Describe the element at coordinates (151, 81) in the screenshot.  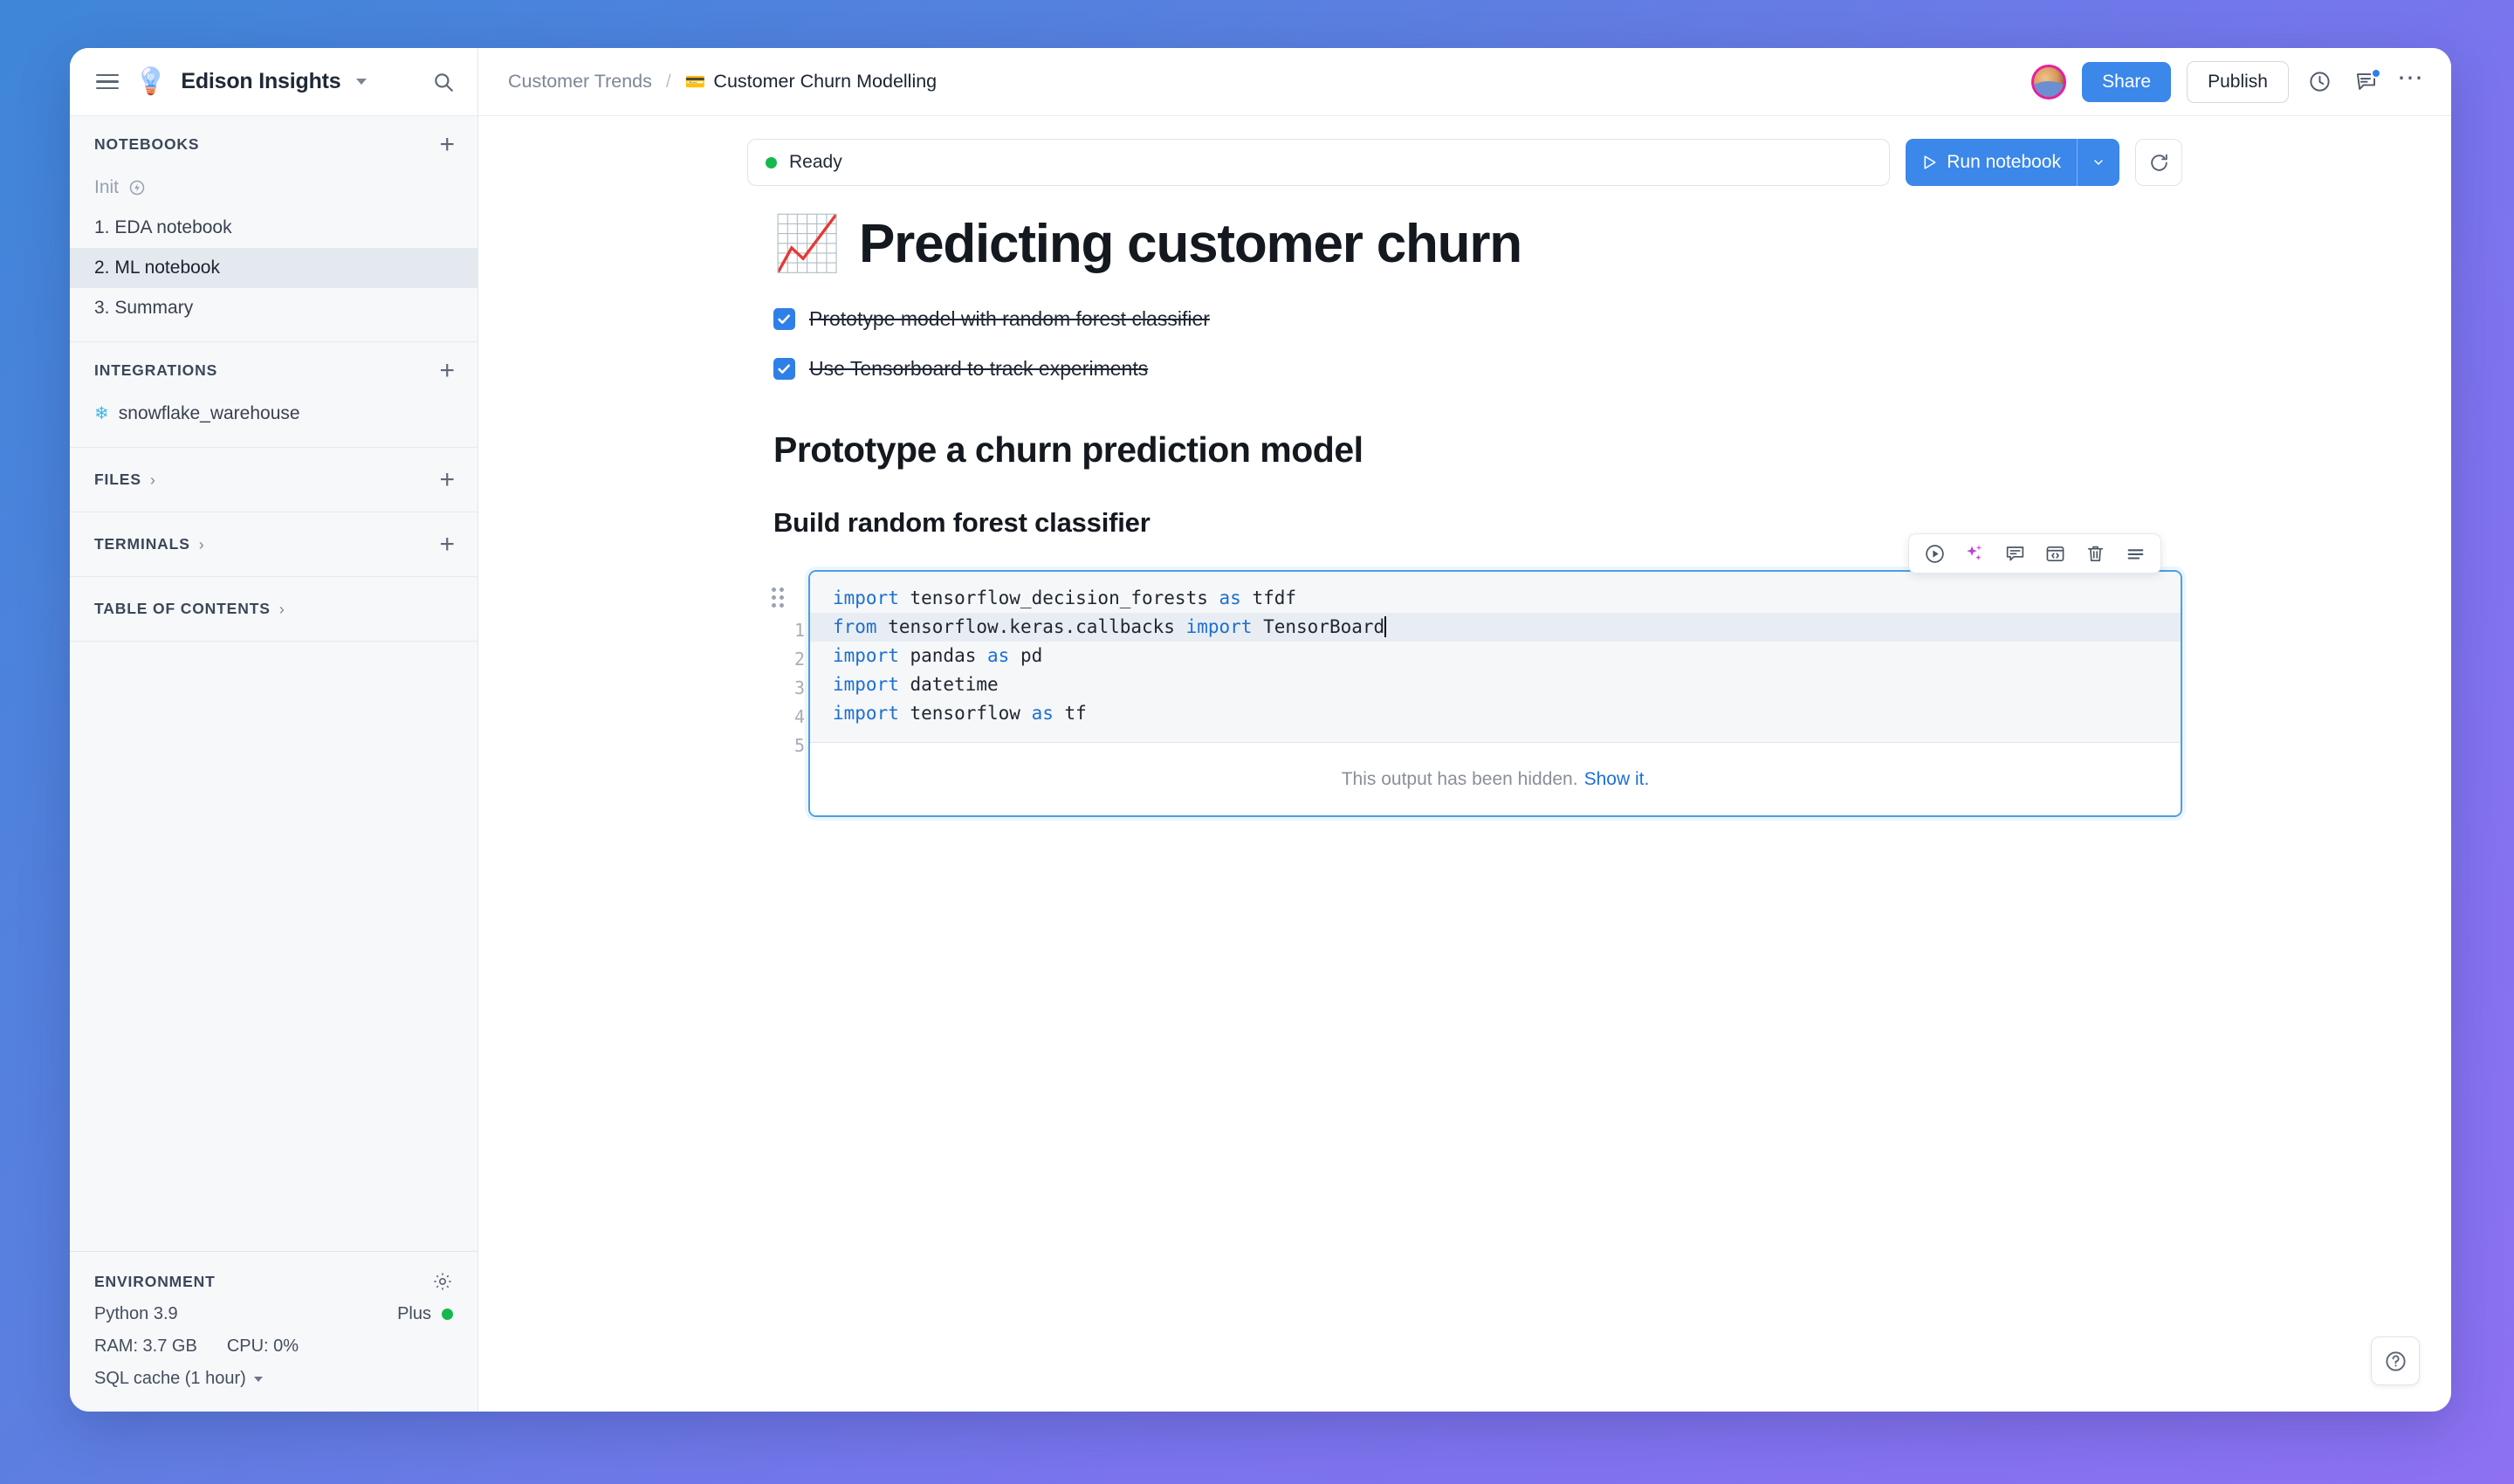
I see `lightbulb-icon: 💡` at that location.